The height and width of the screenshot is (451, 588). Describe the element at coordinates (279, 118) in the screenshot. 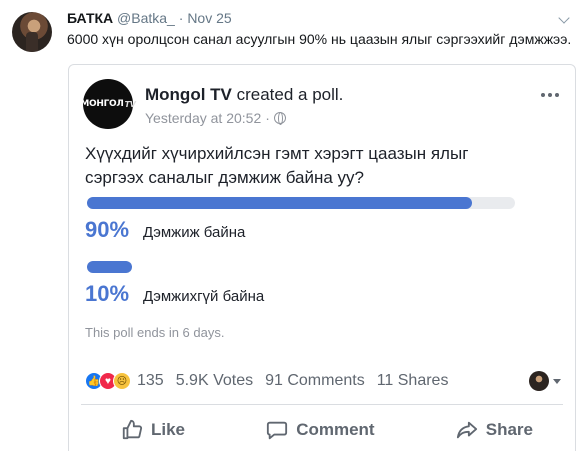

I see `globe-icon` at that location.